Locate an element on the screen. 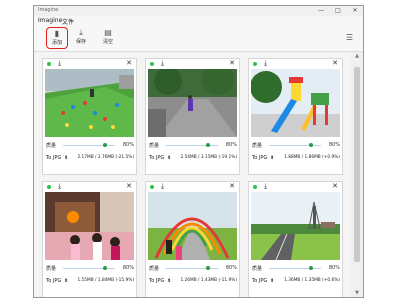 The width and height of the screenshot is (400, 300). format-row: To JPG ⬍ 2.17MB / 2.76MB (-21.5%) is located at coordinates (89, 159).